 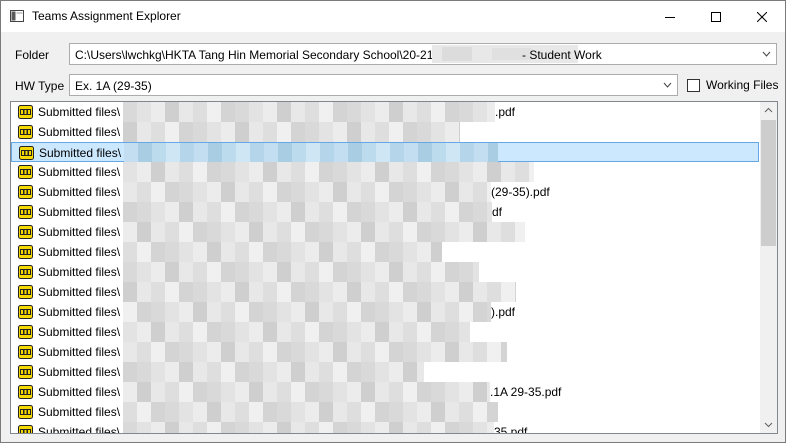 I want to click on working-files-checkbox, so click(x=693, y=85).